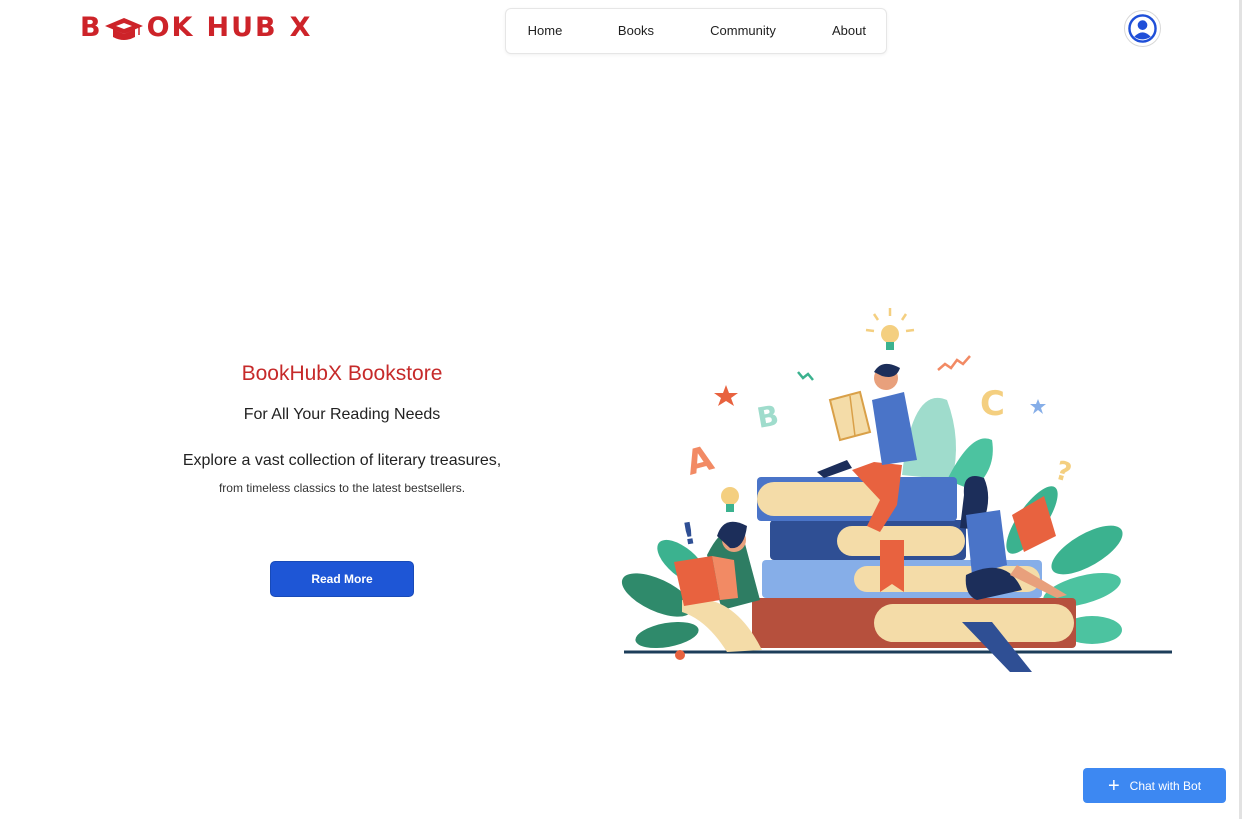  What do you see at coordinates (91, 27) in the screenshot?
I see `logo-letter-b: B` at bounding box center [91, 27].